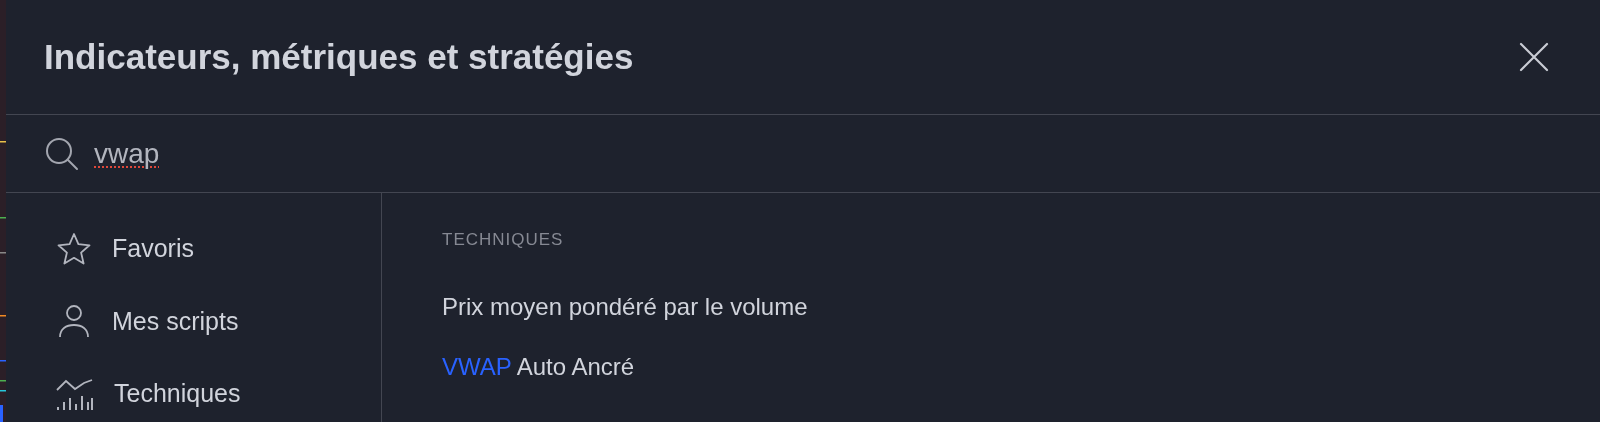 The height and width of the screenshot is (422, 1600). I want to click on section-heading: TECHNIQUES, so click(503, 240).